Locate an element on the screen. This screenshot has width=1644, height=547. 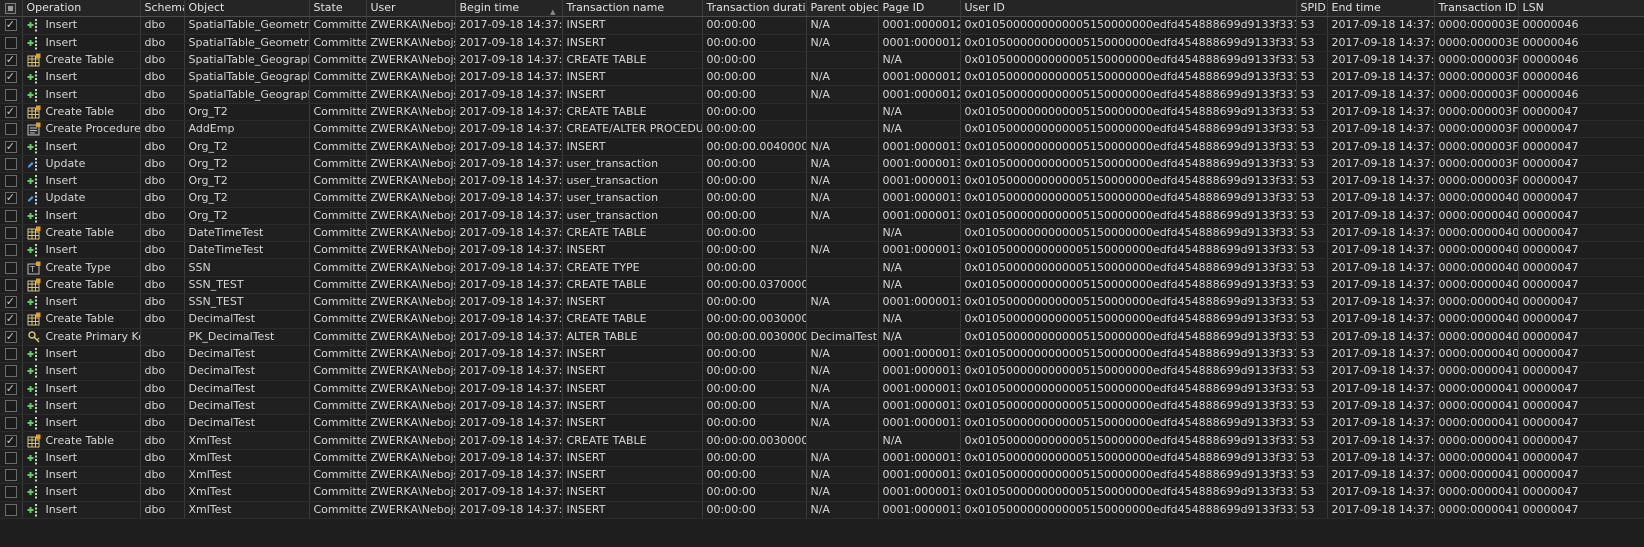
column-header-parent-object: Parent object is located at coordinates (842, 9).